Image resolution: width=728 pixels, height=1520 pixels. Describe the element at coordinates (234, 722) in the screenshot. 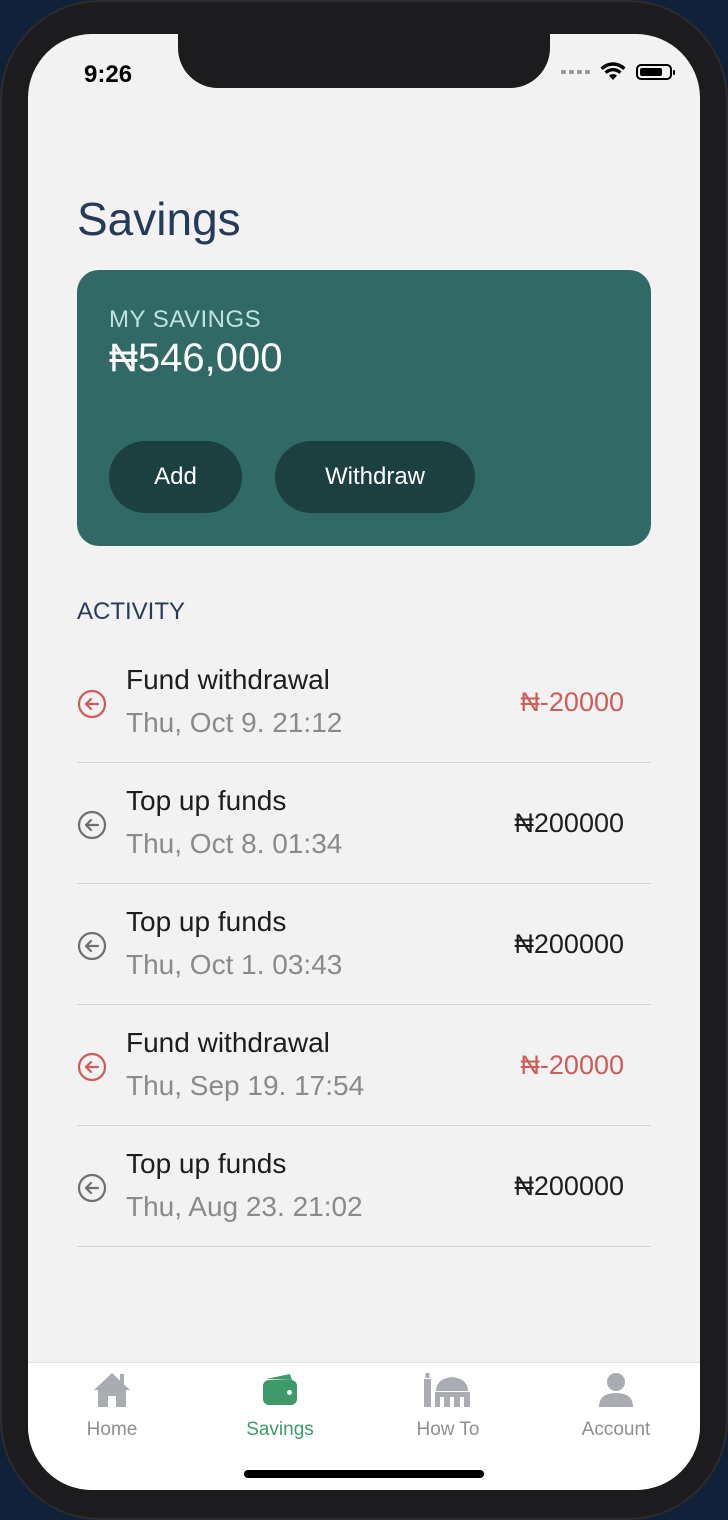

I see `activity-date: Thu, Oct 9. 21:12` at that location.